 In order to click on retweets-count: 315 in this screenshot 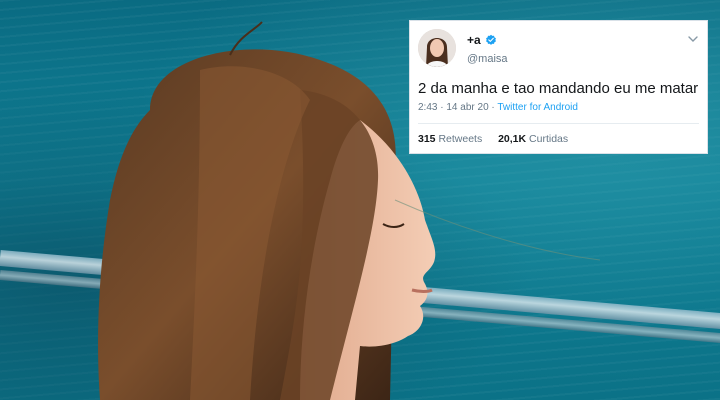, I will do `click(427, 139)`.